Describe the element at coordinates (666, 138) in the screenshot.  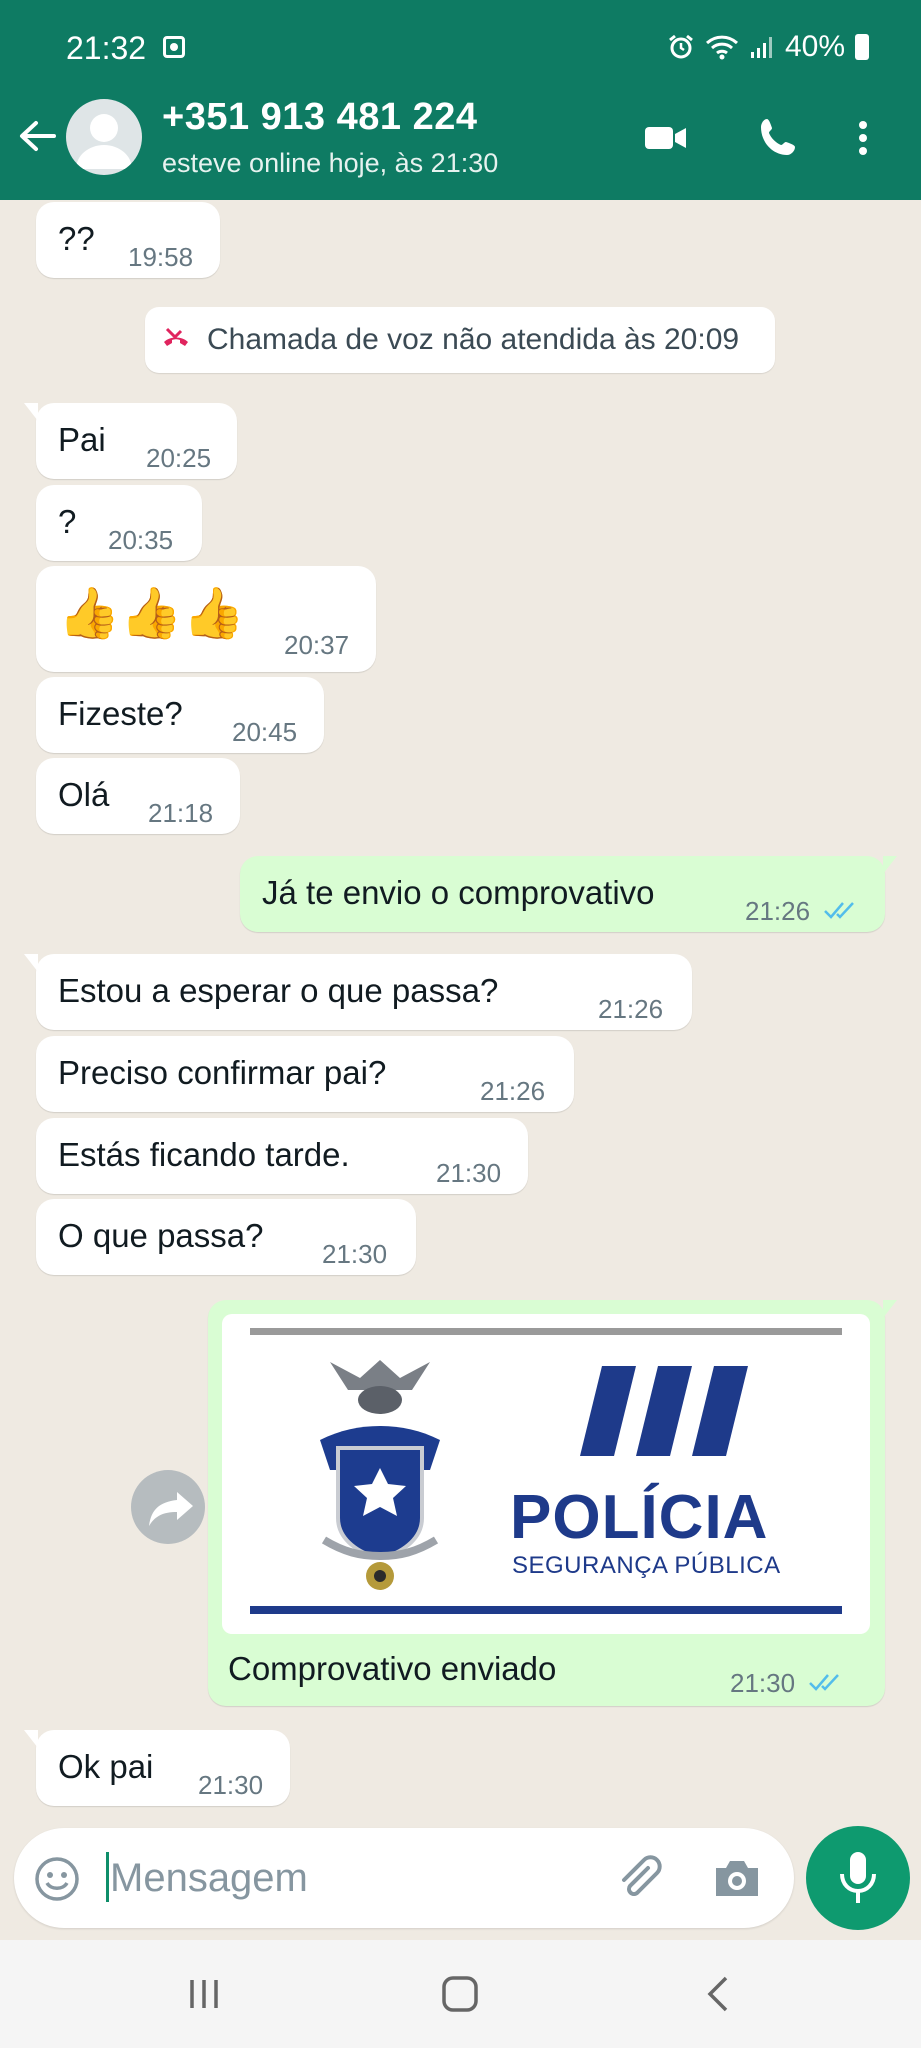
I see `video-call-icon` at that location.